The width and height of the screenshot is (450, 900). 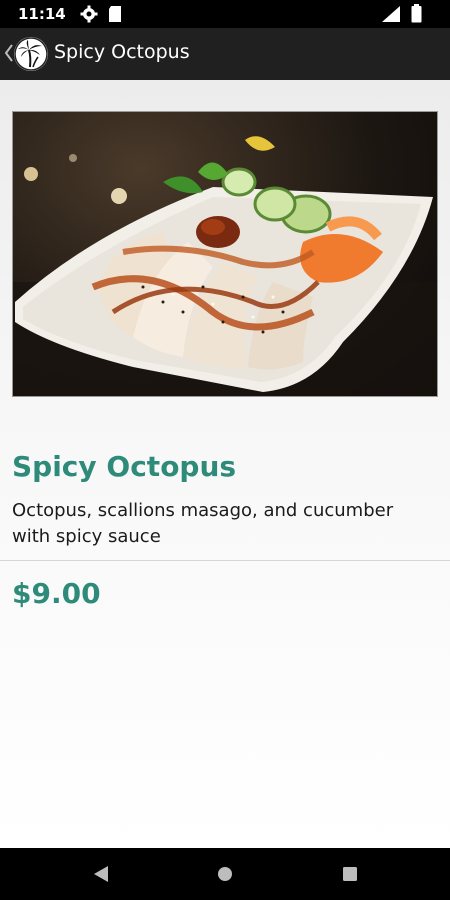 What do you see at coordinates (9, 53) in the screenshot?
I see `chevron-left-icon` at bounding box center [9, 53].